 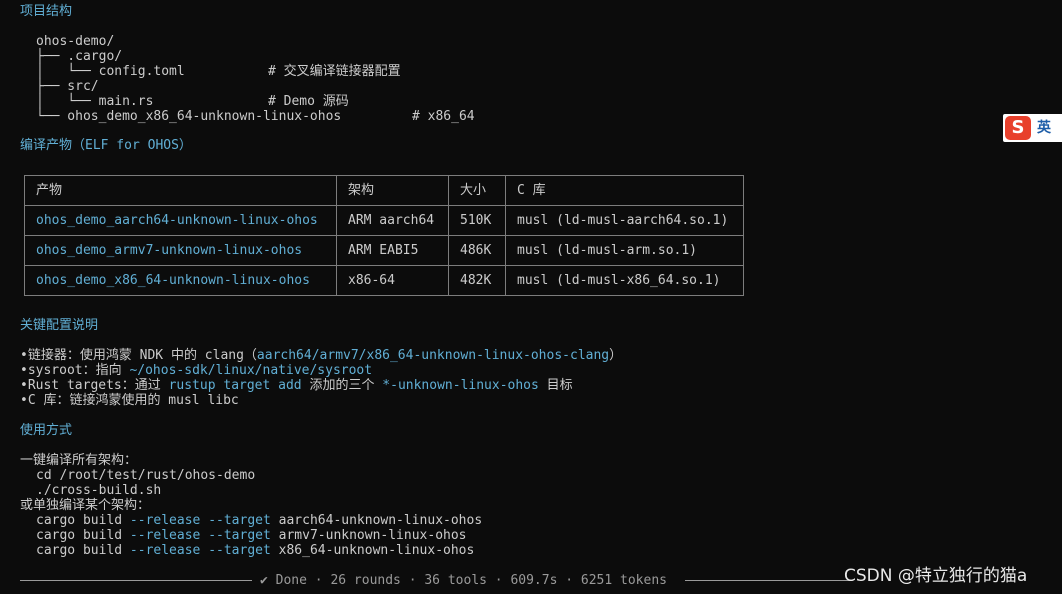 I want to click on usage-all-label: 一键编译所有架构：, so click(x=79, y=460).